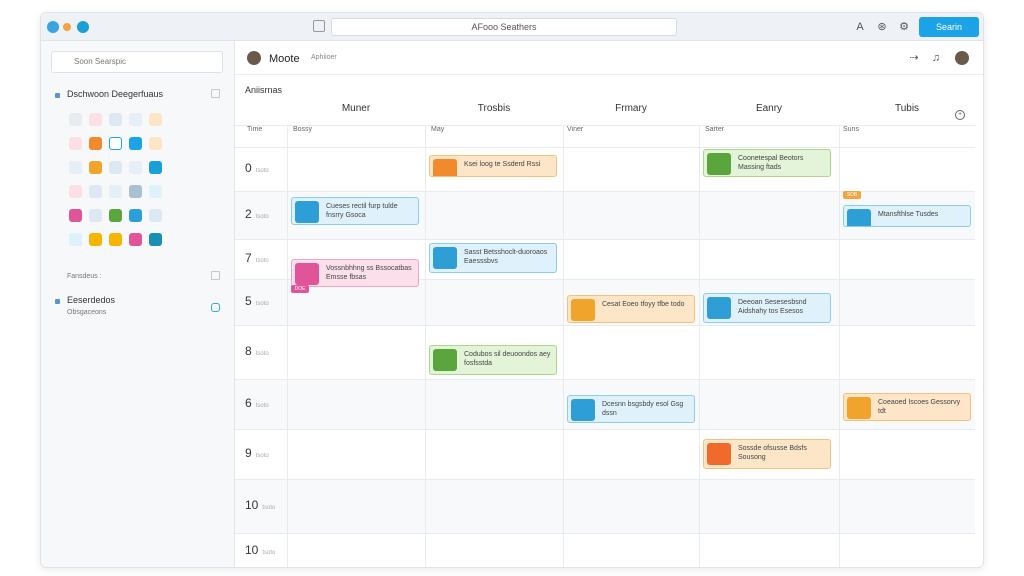 This screenshot has width=1024, height=576. I want to click on hour-value: 8, so click(248, 351).